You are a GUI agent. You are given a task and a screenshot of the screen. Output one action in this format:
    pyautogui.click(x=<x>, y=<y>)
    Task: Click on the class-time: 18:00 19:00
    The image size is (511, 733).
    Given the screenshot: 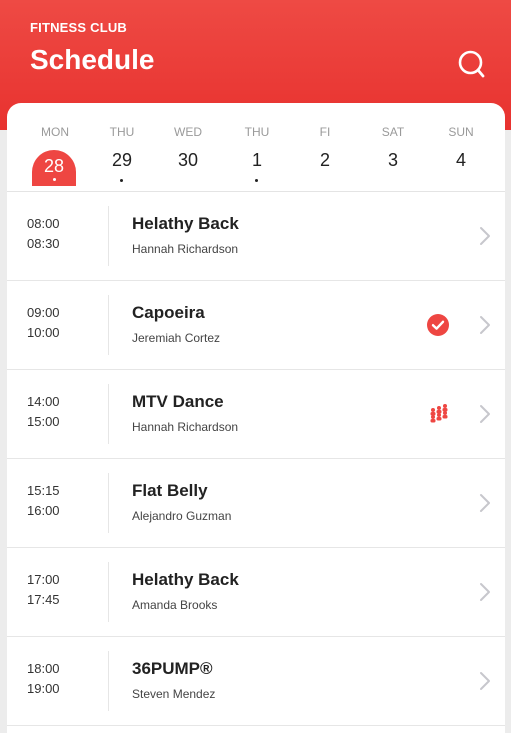 What is the action you would take?
    pyautogui.click(x=57, y=679)
    